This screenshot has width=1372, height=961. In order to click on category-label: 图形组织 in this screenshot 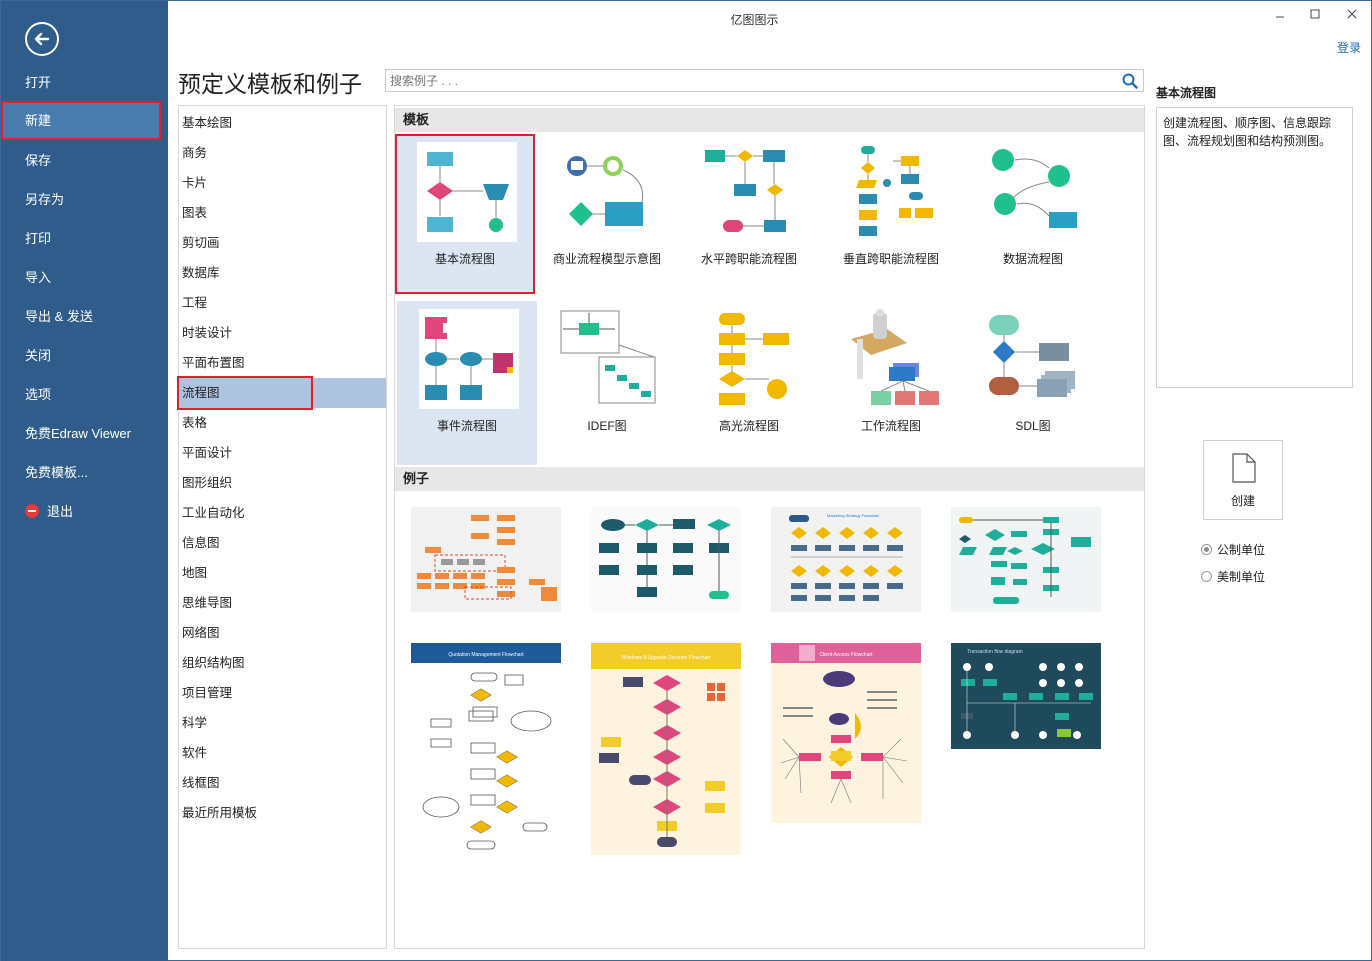, I will do `click(207, 483)`.